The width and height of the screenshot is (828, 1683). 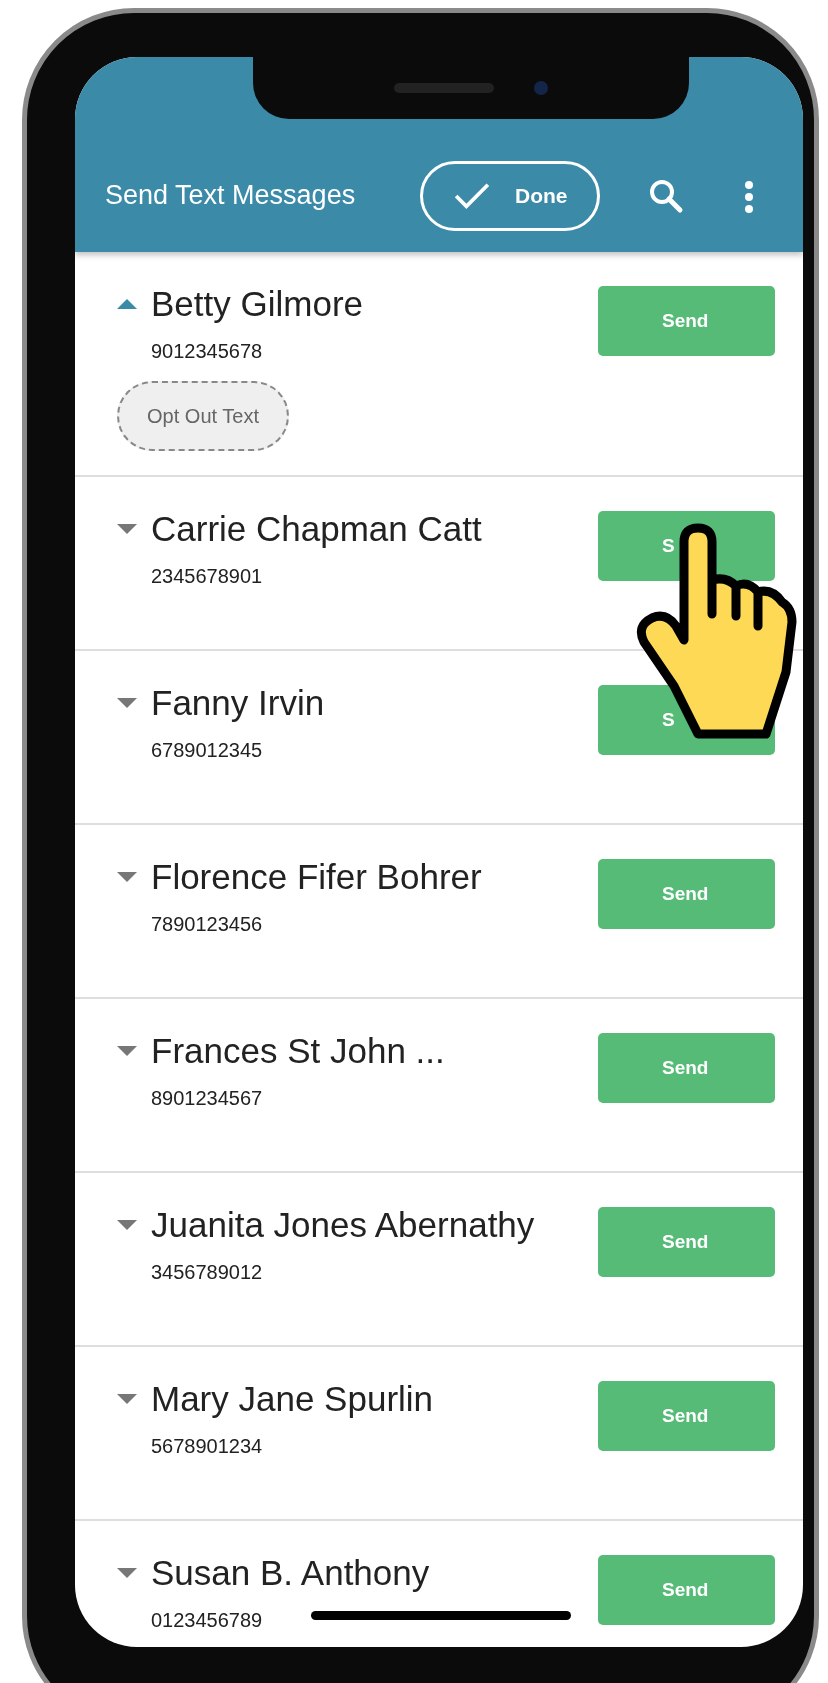 I want to click on contact-name: Carrie Chapman Catt, so click(x=316, y=529).